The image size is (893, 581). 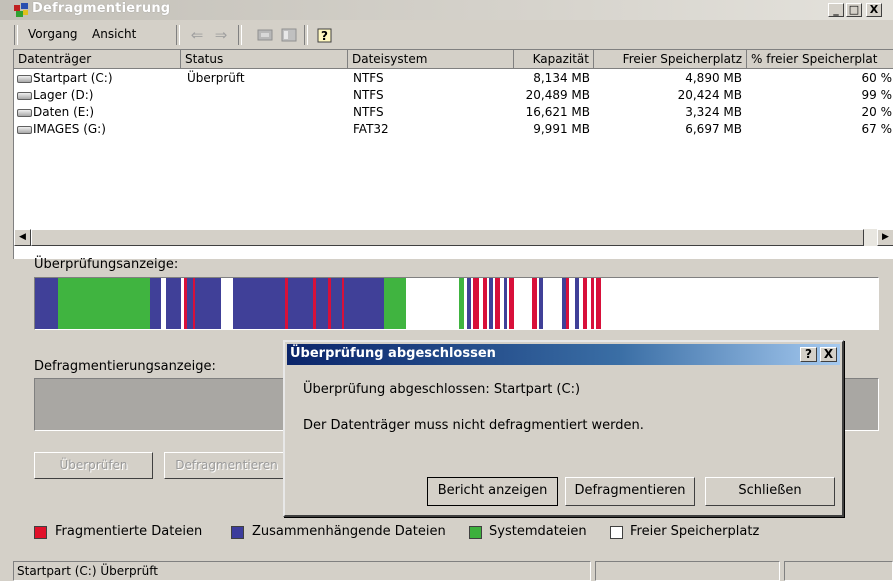 I want to click on volume-row: IMAGES (G:) FAT32 9,991 MB 6,697 MB 67 %, so click(x=453, y=129).